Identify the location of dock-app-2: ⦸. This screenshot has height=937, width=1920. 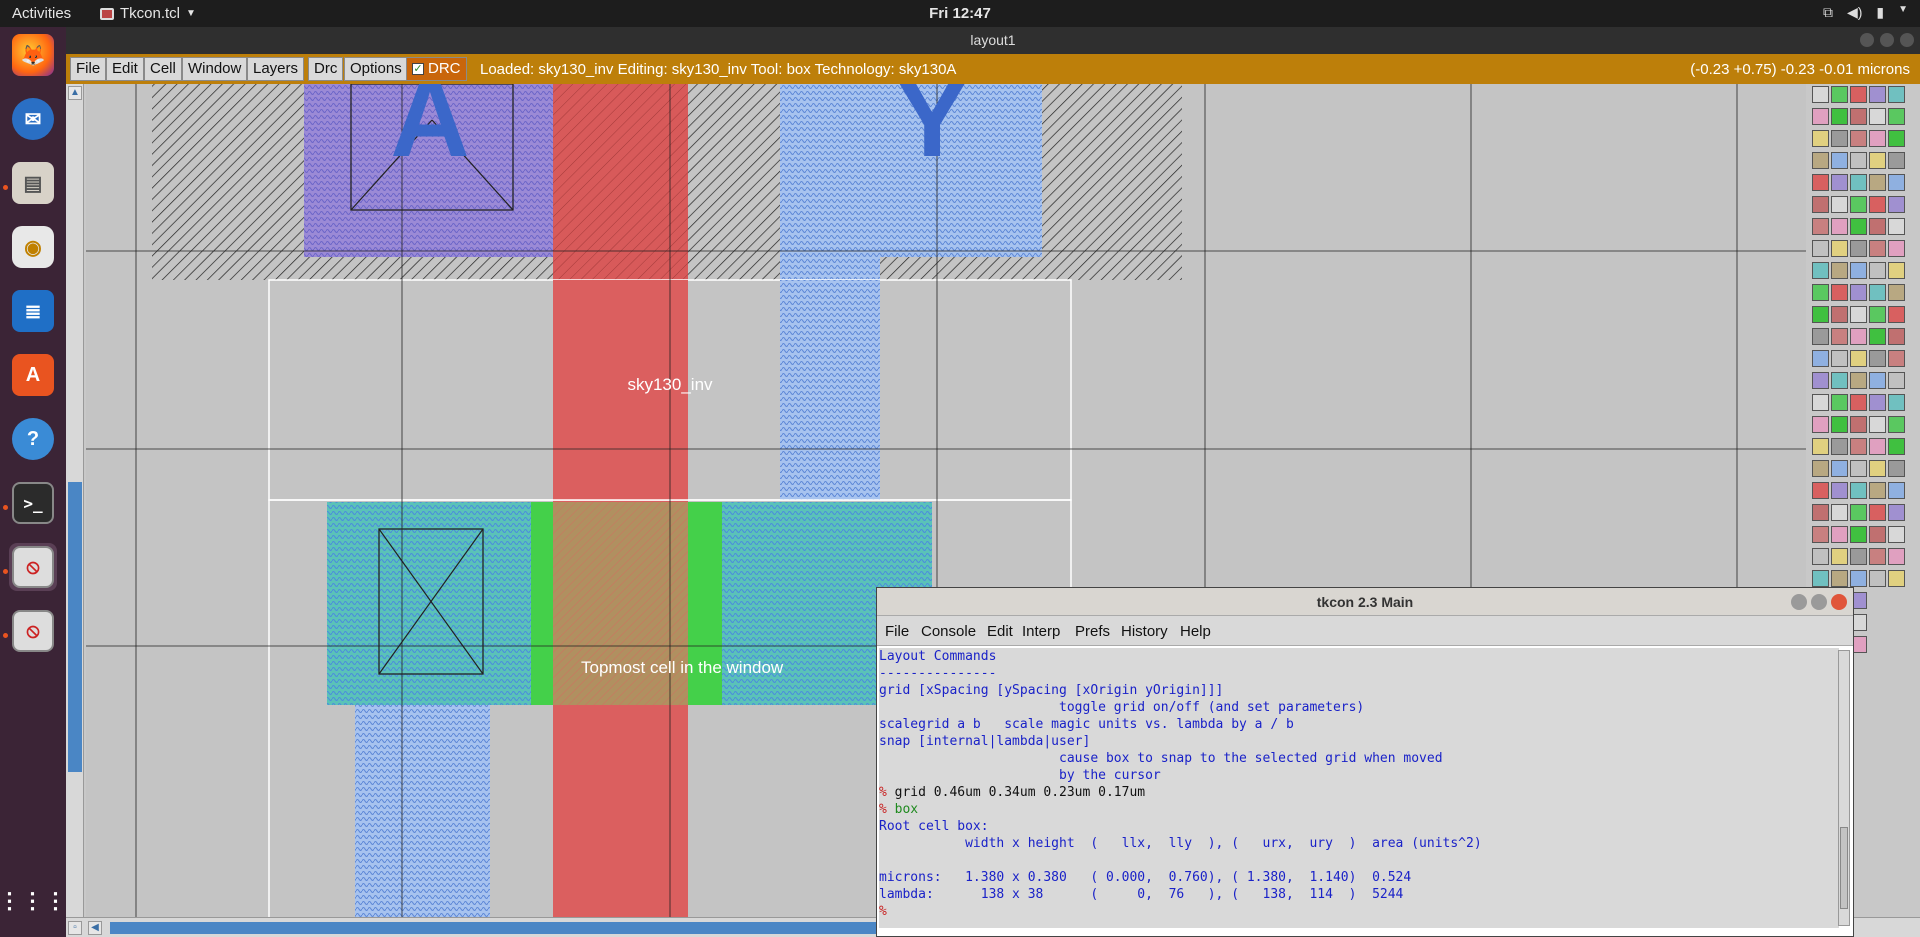
(33, 631).